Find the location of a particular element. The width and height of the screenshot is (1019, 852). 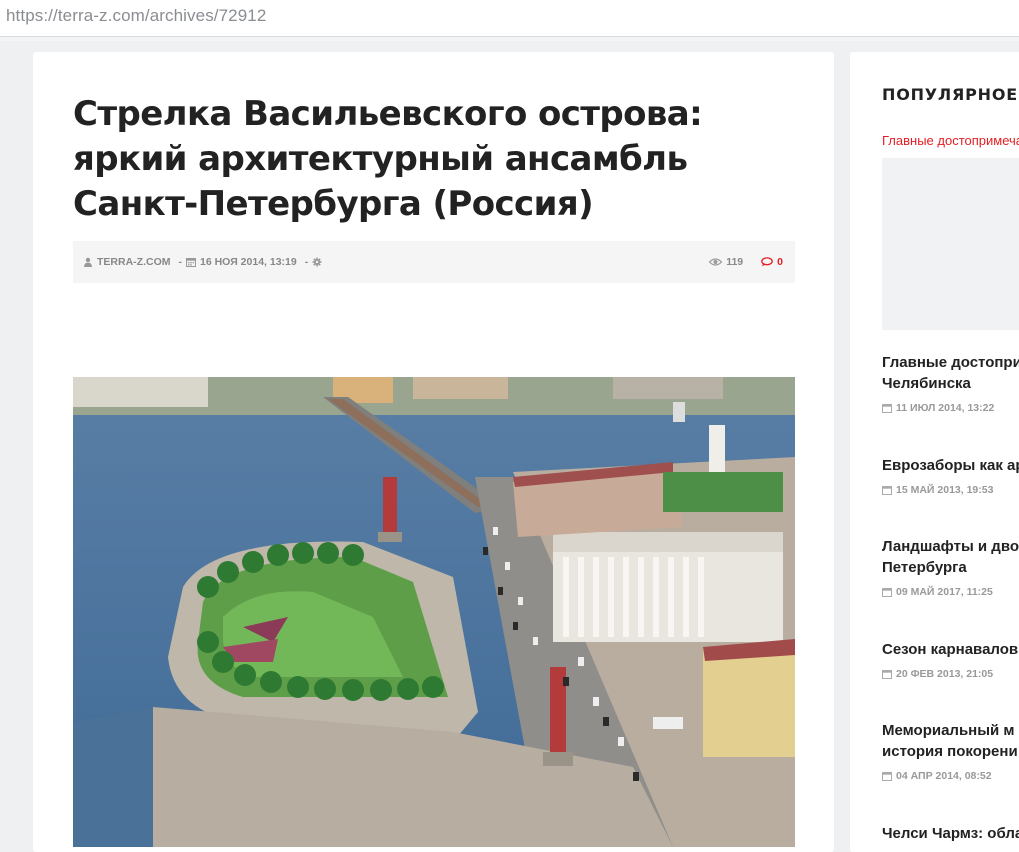

popular-post-date: 20 ФЕВ 2013, 21:05 is located at coordinates (945, 674).